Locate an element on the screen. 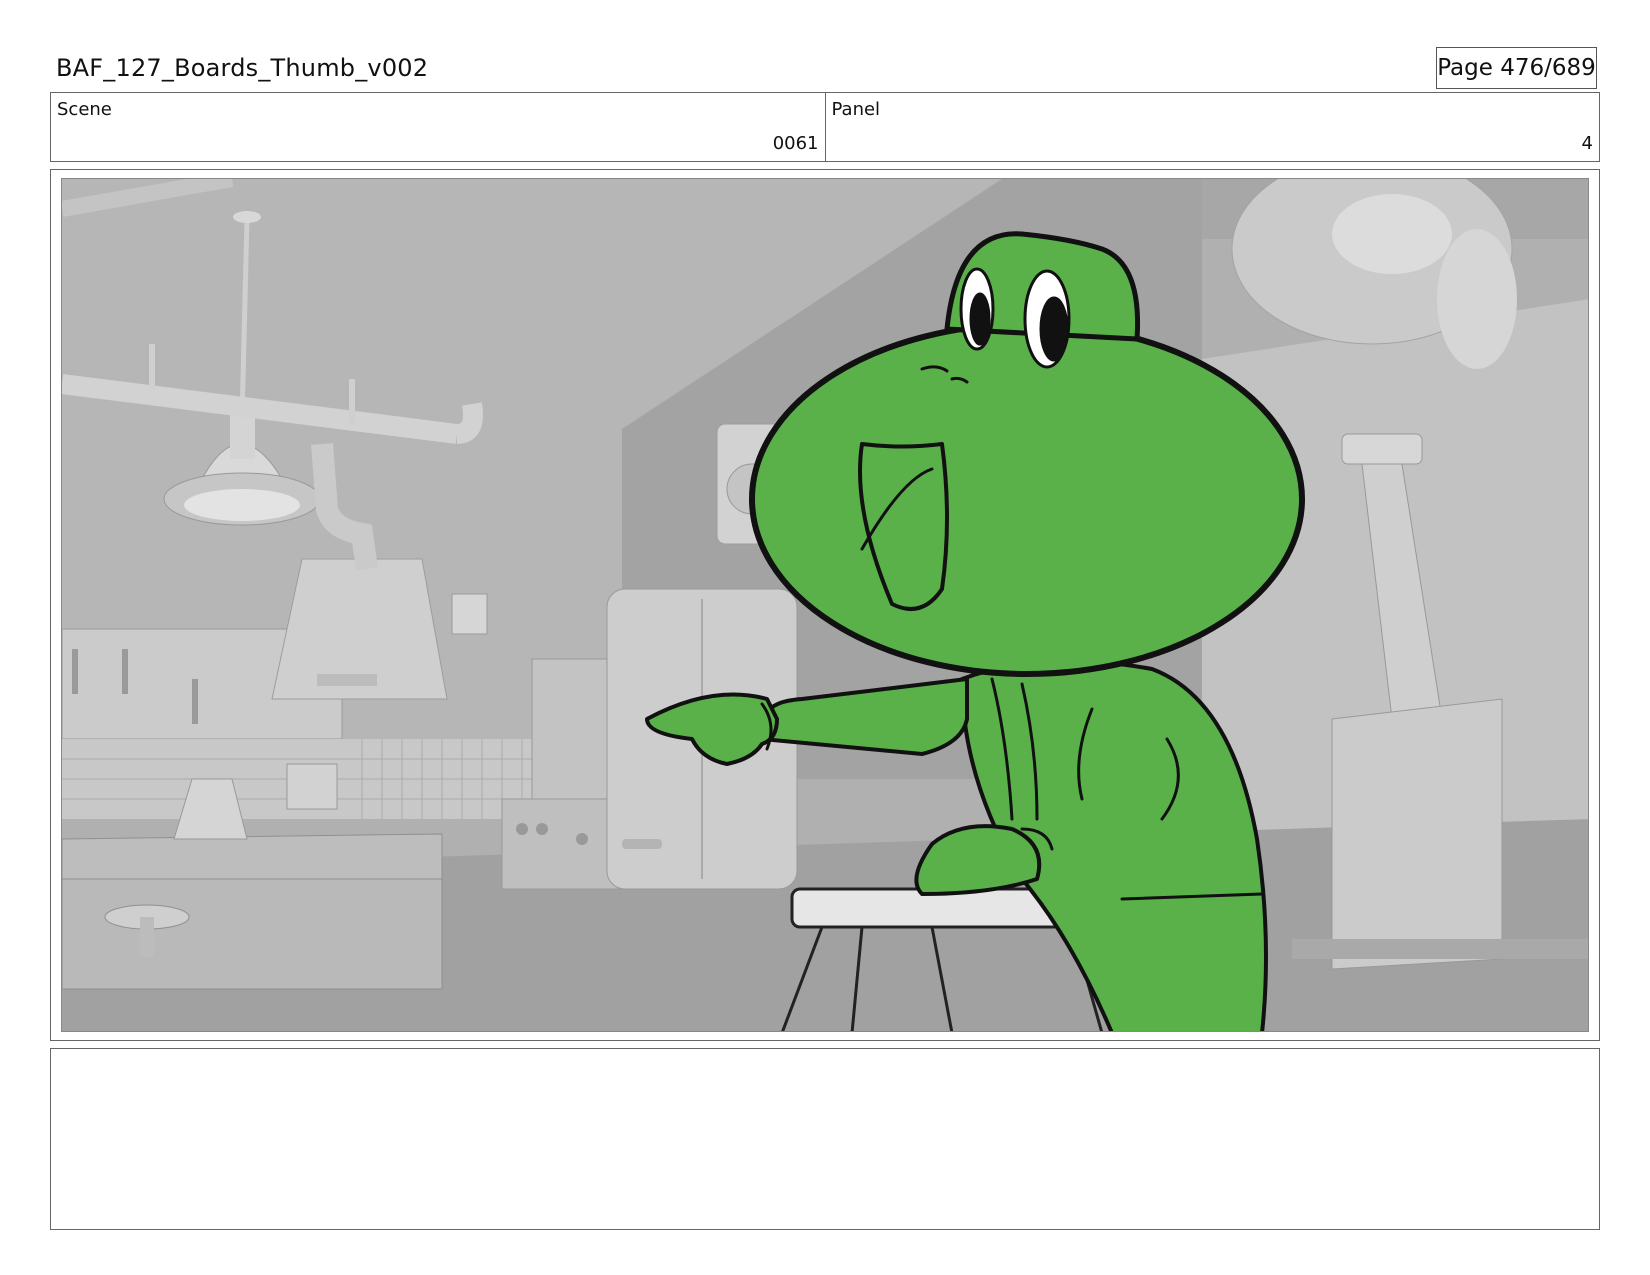  panel-cell: Panel 4 is located at coordinates (1212, 127).